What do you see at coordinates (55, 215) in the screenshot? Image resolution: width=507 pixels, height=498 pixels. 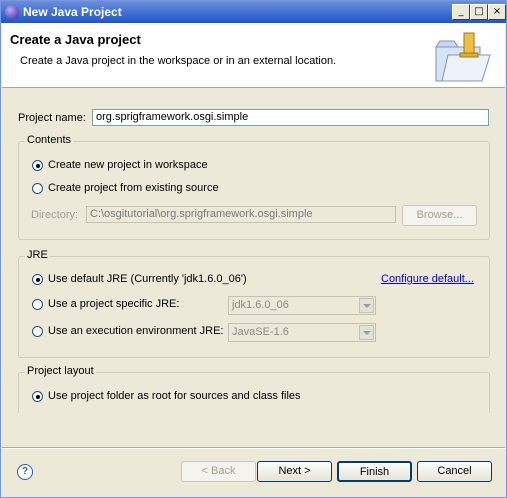 I see `directory-label: Directory:` at bounding box center [55, 215].